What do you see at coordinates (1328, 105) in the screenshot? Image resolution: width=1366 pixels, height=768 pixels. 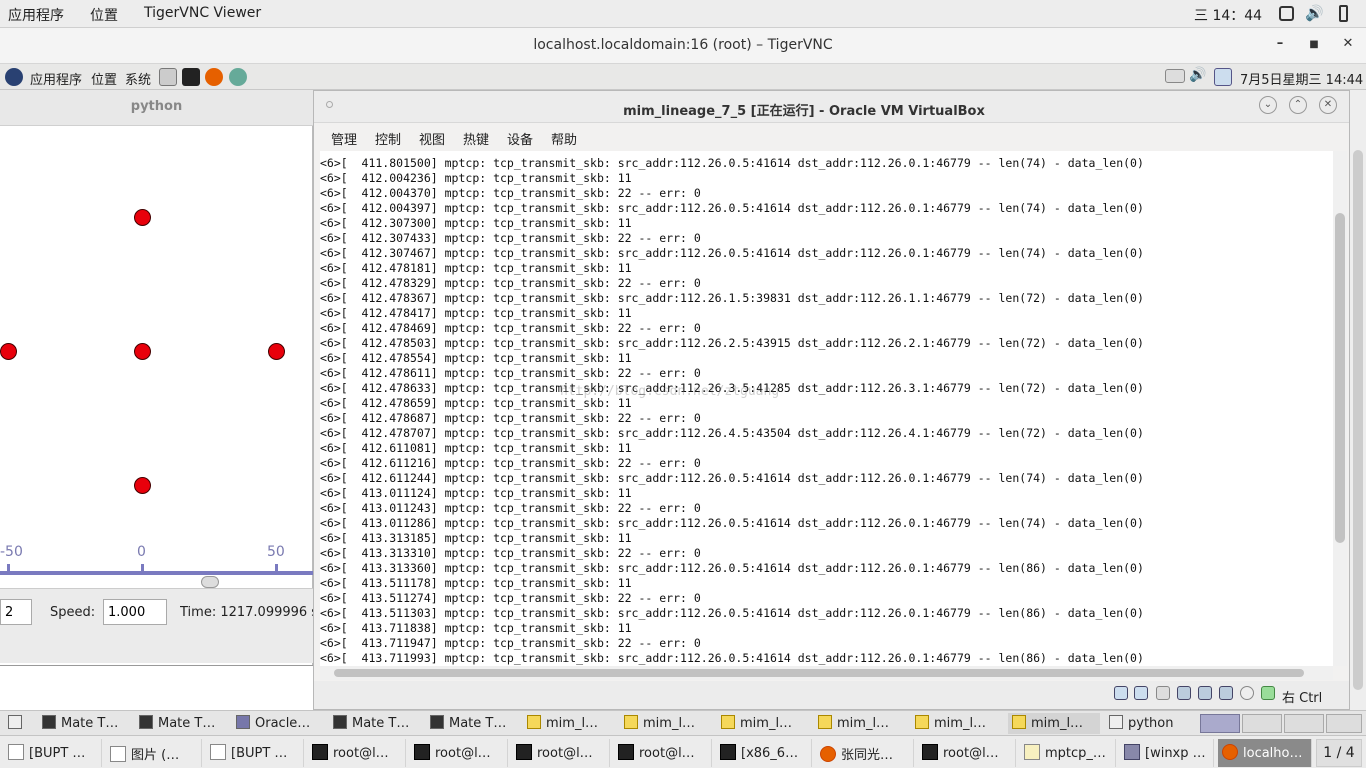 I see `vb-close-button: ✕` at bounding box center [1328, 105].